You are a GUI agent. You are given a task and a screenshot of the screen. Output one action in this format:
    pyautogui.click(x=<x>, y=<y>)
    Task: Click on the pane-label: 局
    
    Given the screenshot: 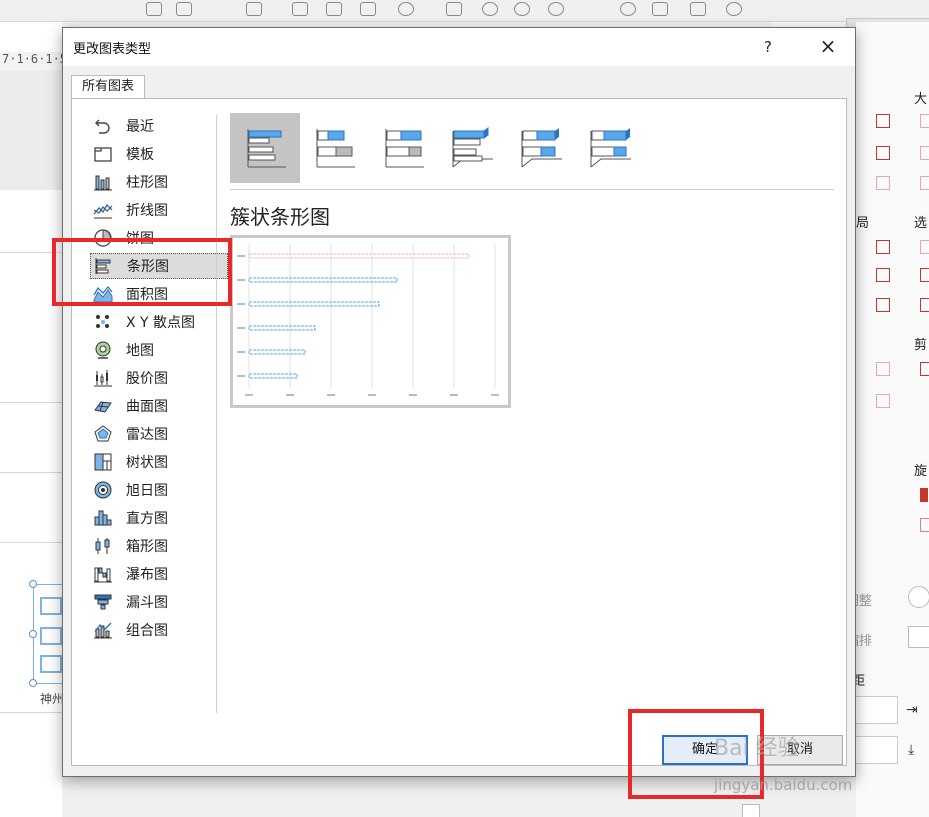 What is the action you would take?
    pyautogui.click(x=863, y=223)
    